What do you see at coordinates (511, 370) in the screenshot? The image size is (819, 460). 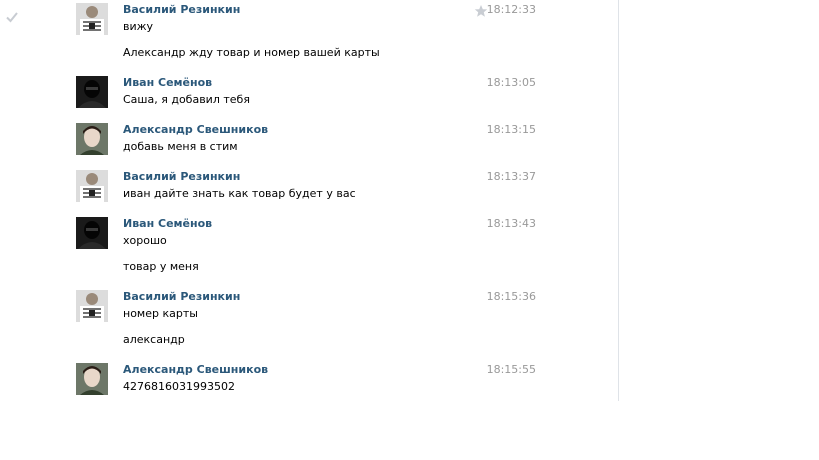 I see `message-time: 18:15:55` at bounding box center [511, 370].